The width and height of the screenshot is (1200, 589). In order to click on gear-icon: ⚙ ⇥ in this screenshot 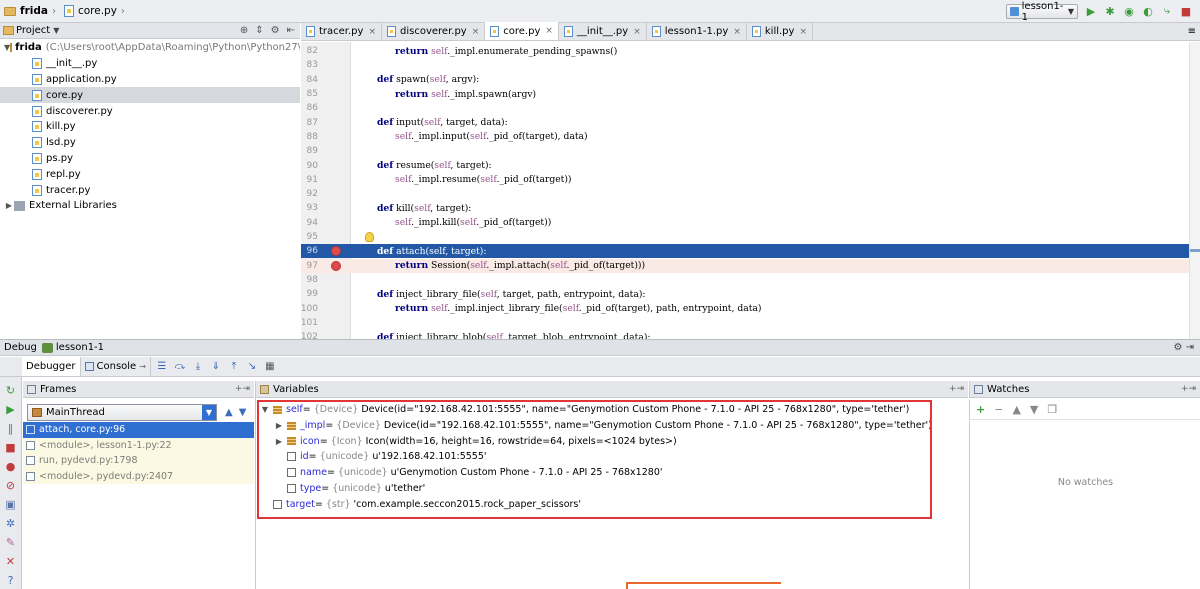, I will do `click(1186, 347)`.